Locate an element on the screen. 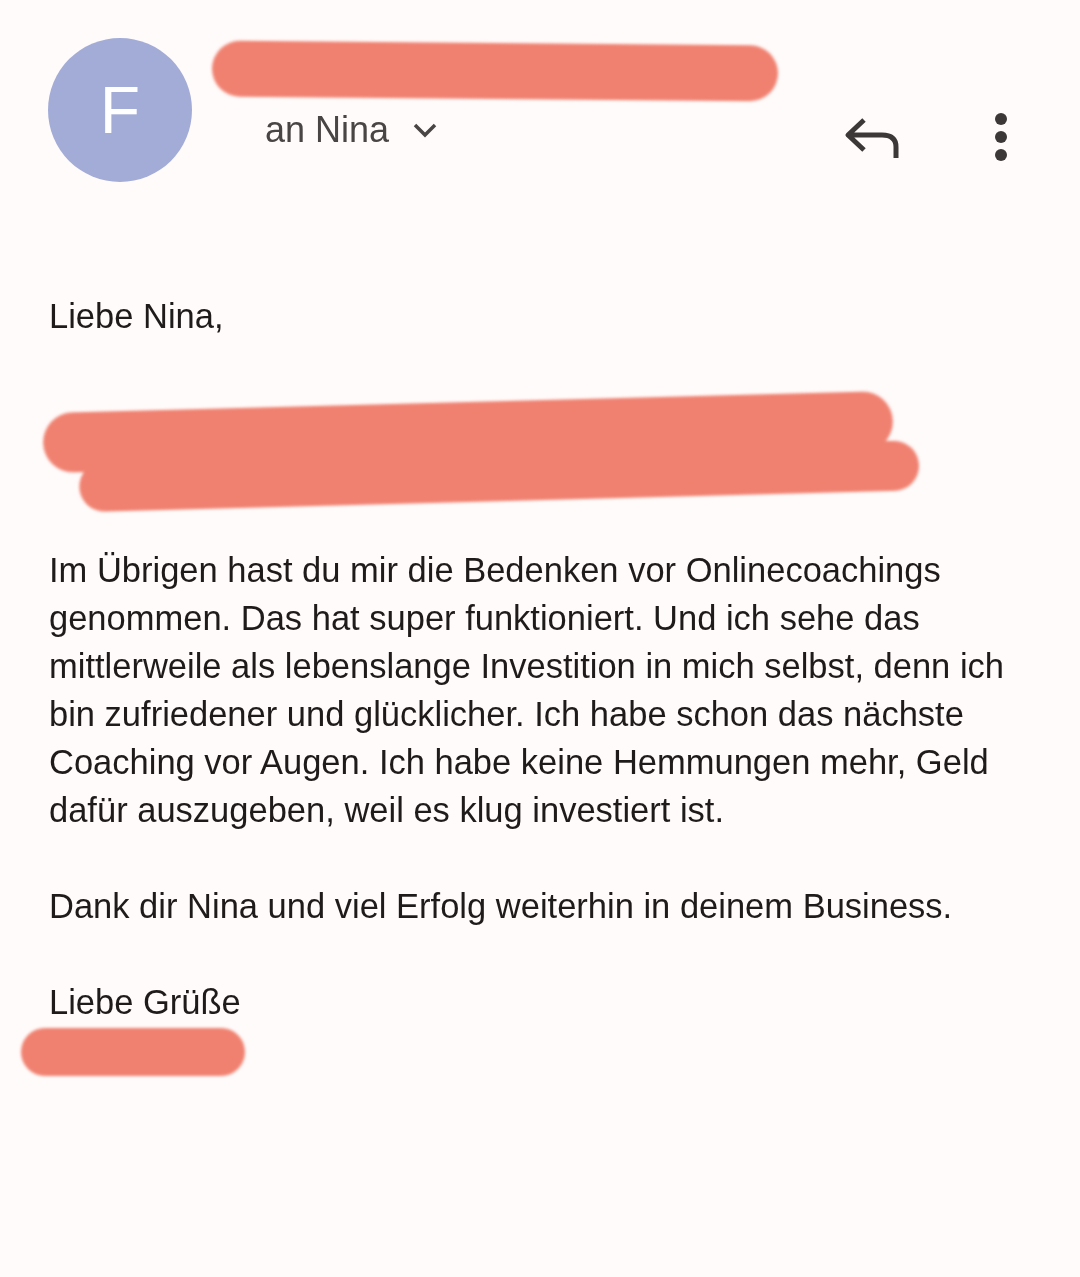  greeting-text: Liebe Nina, is located at coordinates (137, 316).